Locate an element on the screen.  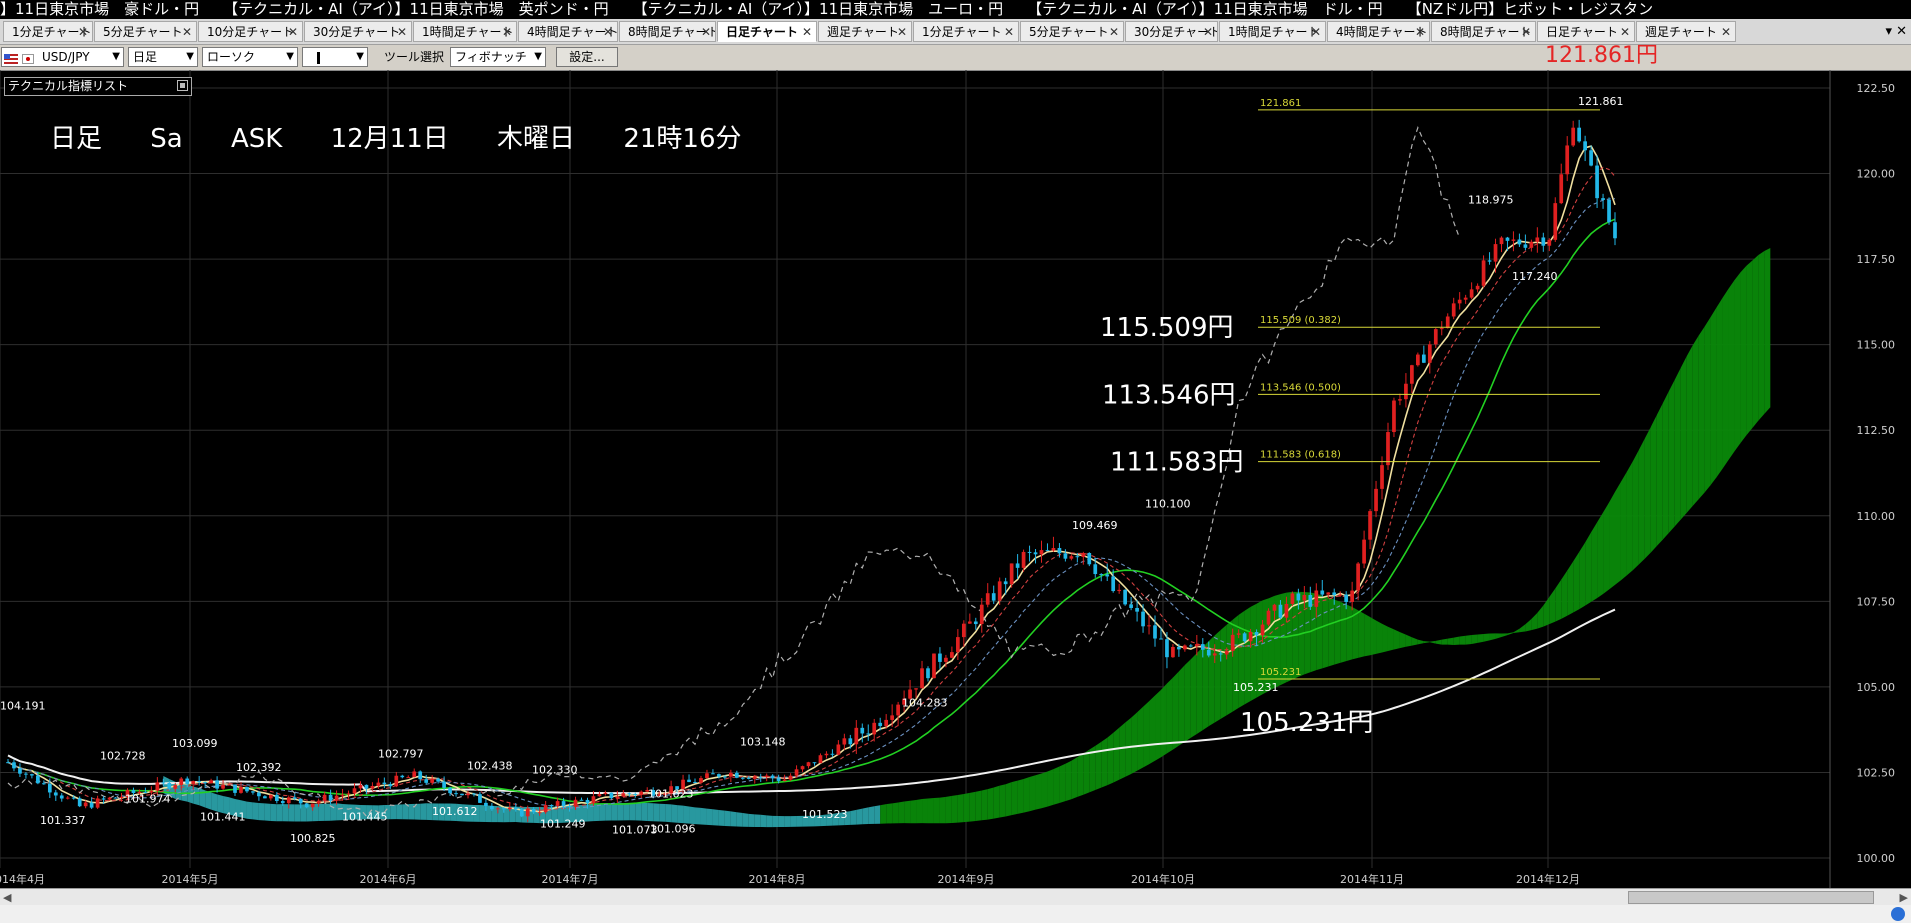
tab-chart-3: 30分足チャート ✕ is located at coordinates (358, 31).